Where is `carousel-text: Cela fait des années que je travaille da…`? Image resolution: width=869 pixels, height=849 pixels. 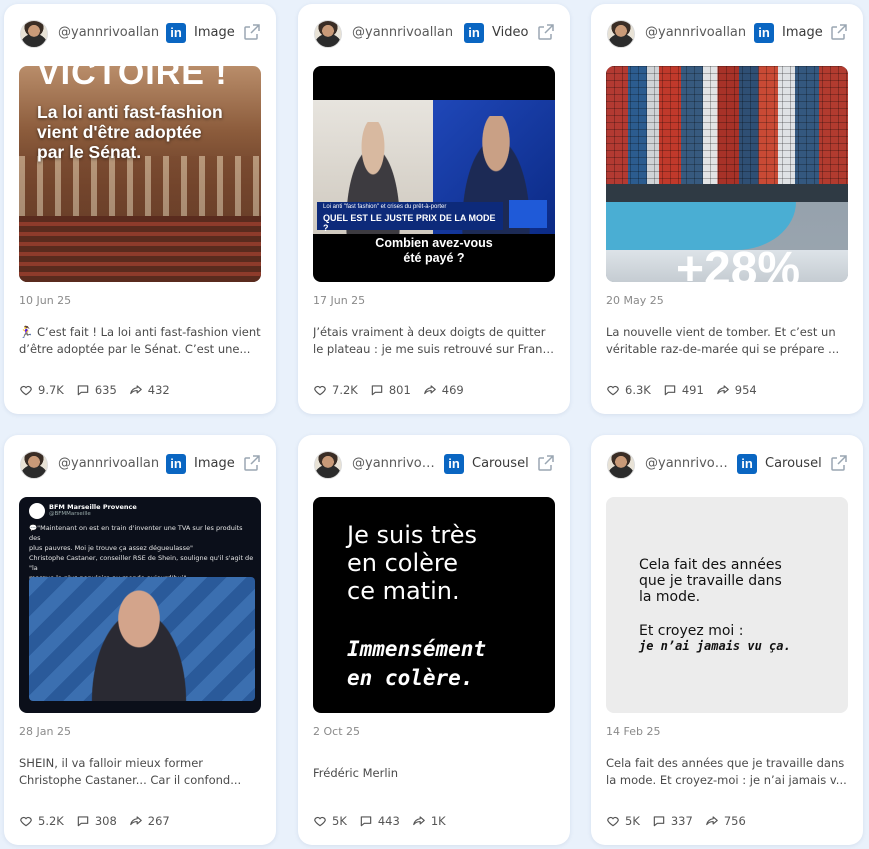 carousel-text: Cela fait des années que je travaille da… is located at coordinates (710, 581).